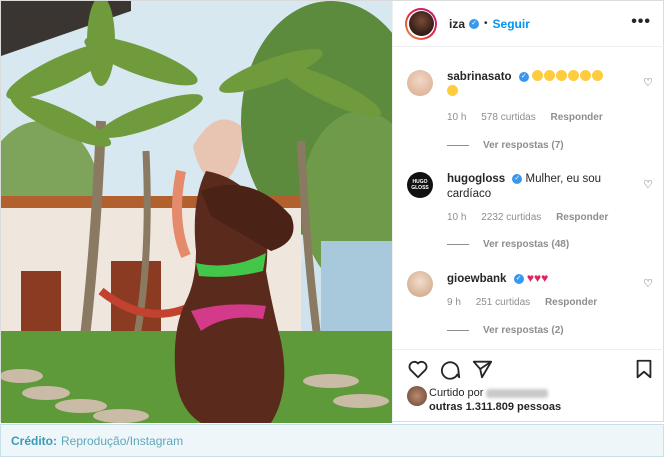 The width and height of the screenshot is (664, 457). Describe the element at coordinates (542, 85) in the screenshot. I see `comment-text: sabrinasato ✓` at that location.